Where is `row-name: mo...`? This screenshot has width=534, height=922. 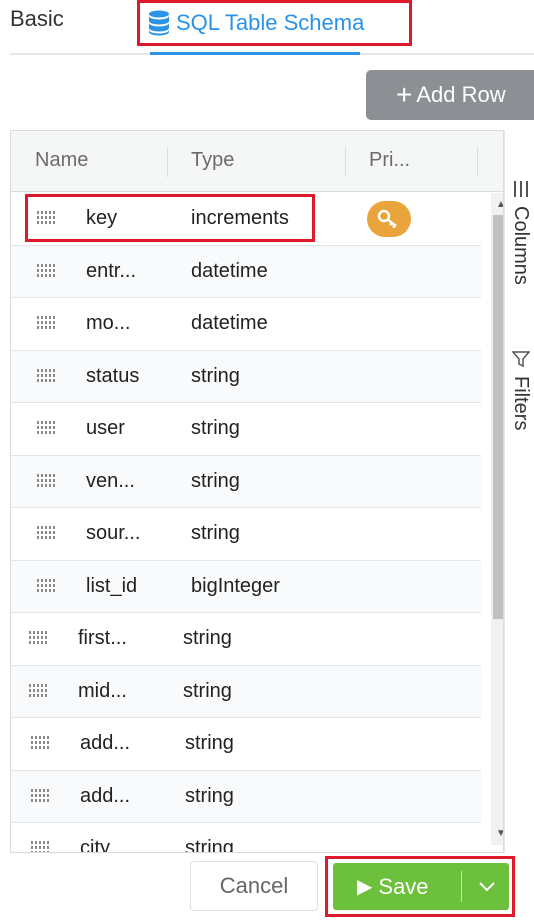
row-name: mo... is located at coordinates (108, 323).